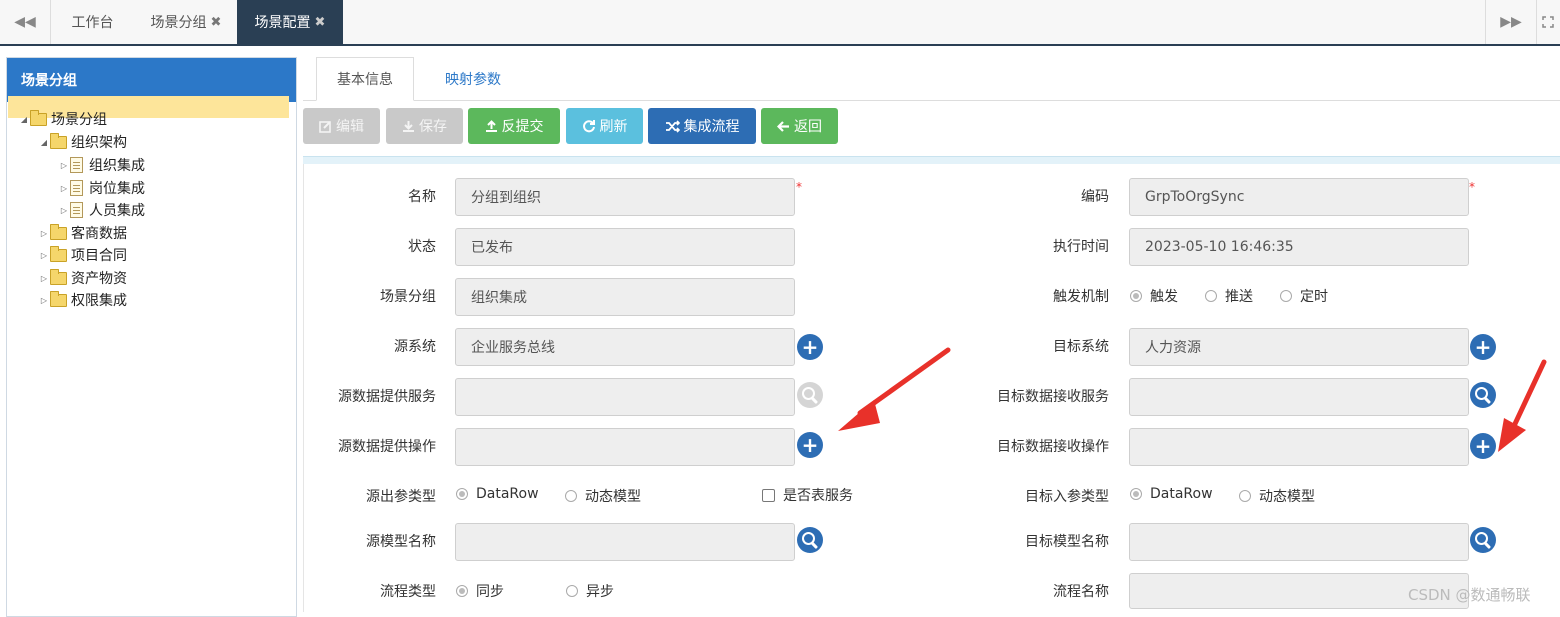 Image resolution: width=1560 pixels, height=617 pixels. What do you see at coordinates (1299, 397) in the screenshot?
I see `target-service-field` at bounding box center [1299, 397].